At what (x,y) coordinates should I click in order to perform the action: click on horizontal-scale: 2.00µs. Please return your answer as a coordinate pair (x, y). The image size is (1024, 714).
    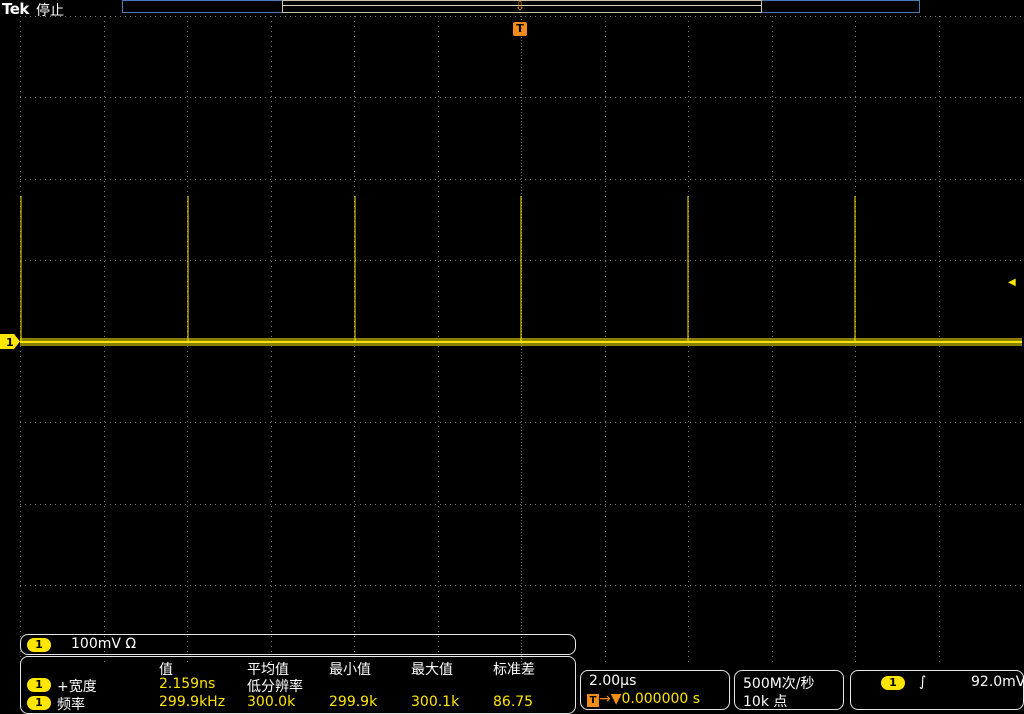
    Looking at the image, I should click on (613, 681).